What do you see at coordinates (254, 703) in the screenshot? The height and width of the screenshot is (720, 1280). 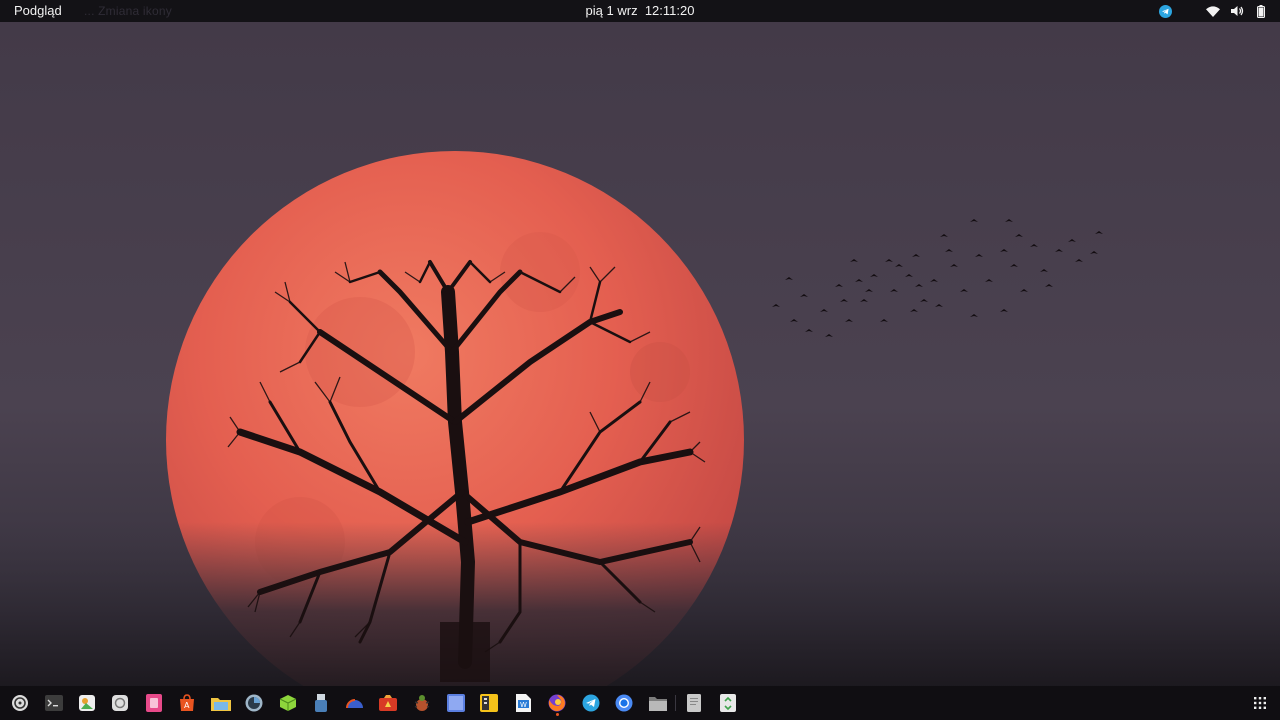 I see `disk-usage-icon` at bounding box center [254, 703].